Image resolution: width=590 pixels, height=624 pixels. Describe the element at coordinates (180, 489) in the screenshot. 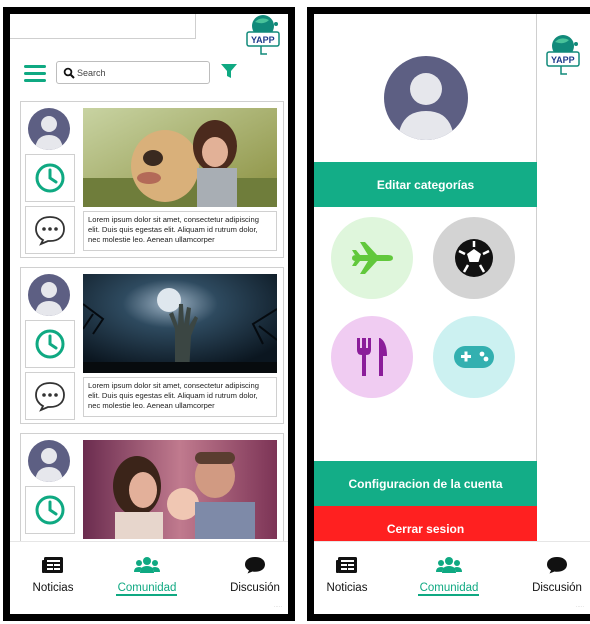

I see `post-photo-family` at that location.